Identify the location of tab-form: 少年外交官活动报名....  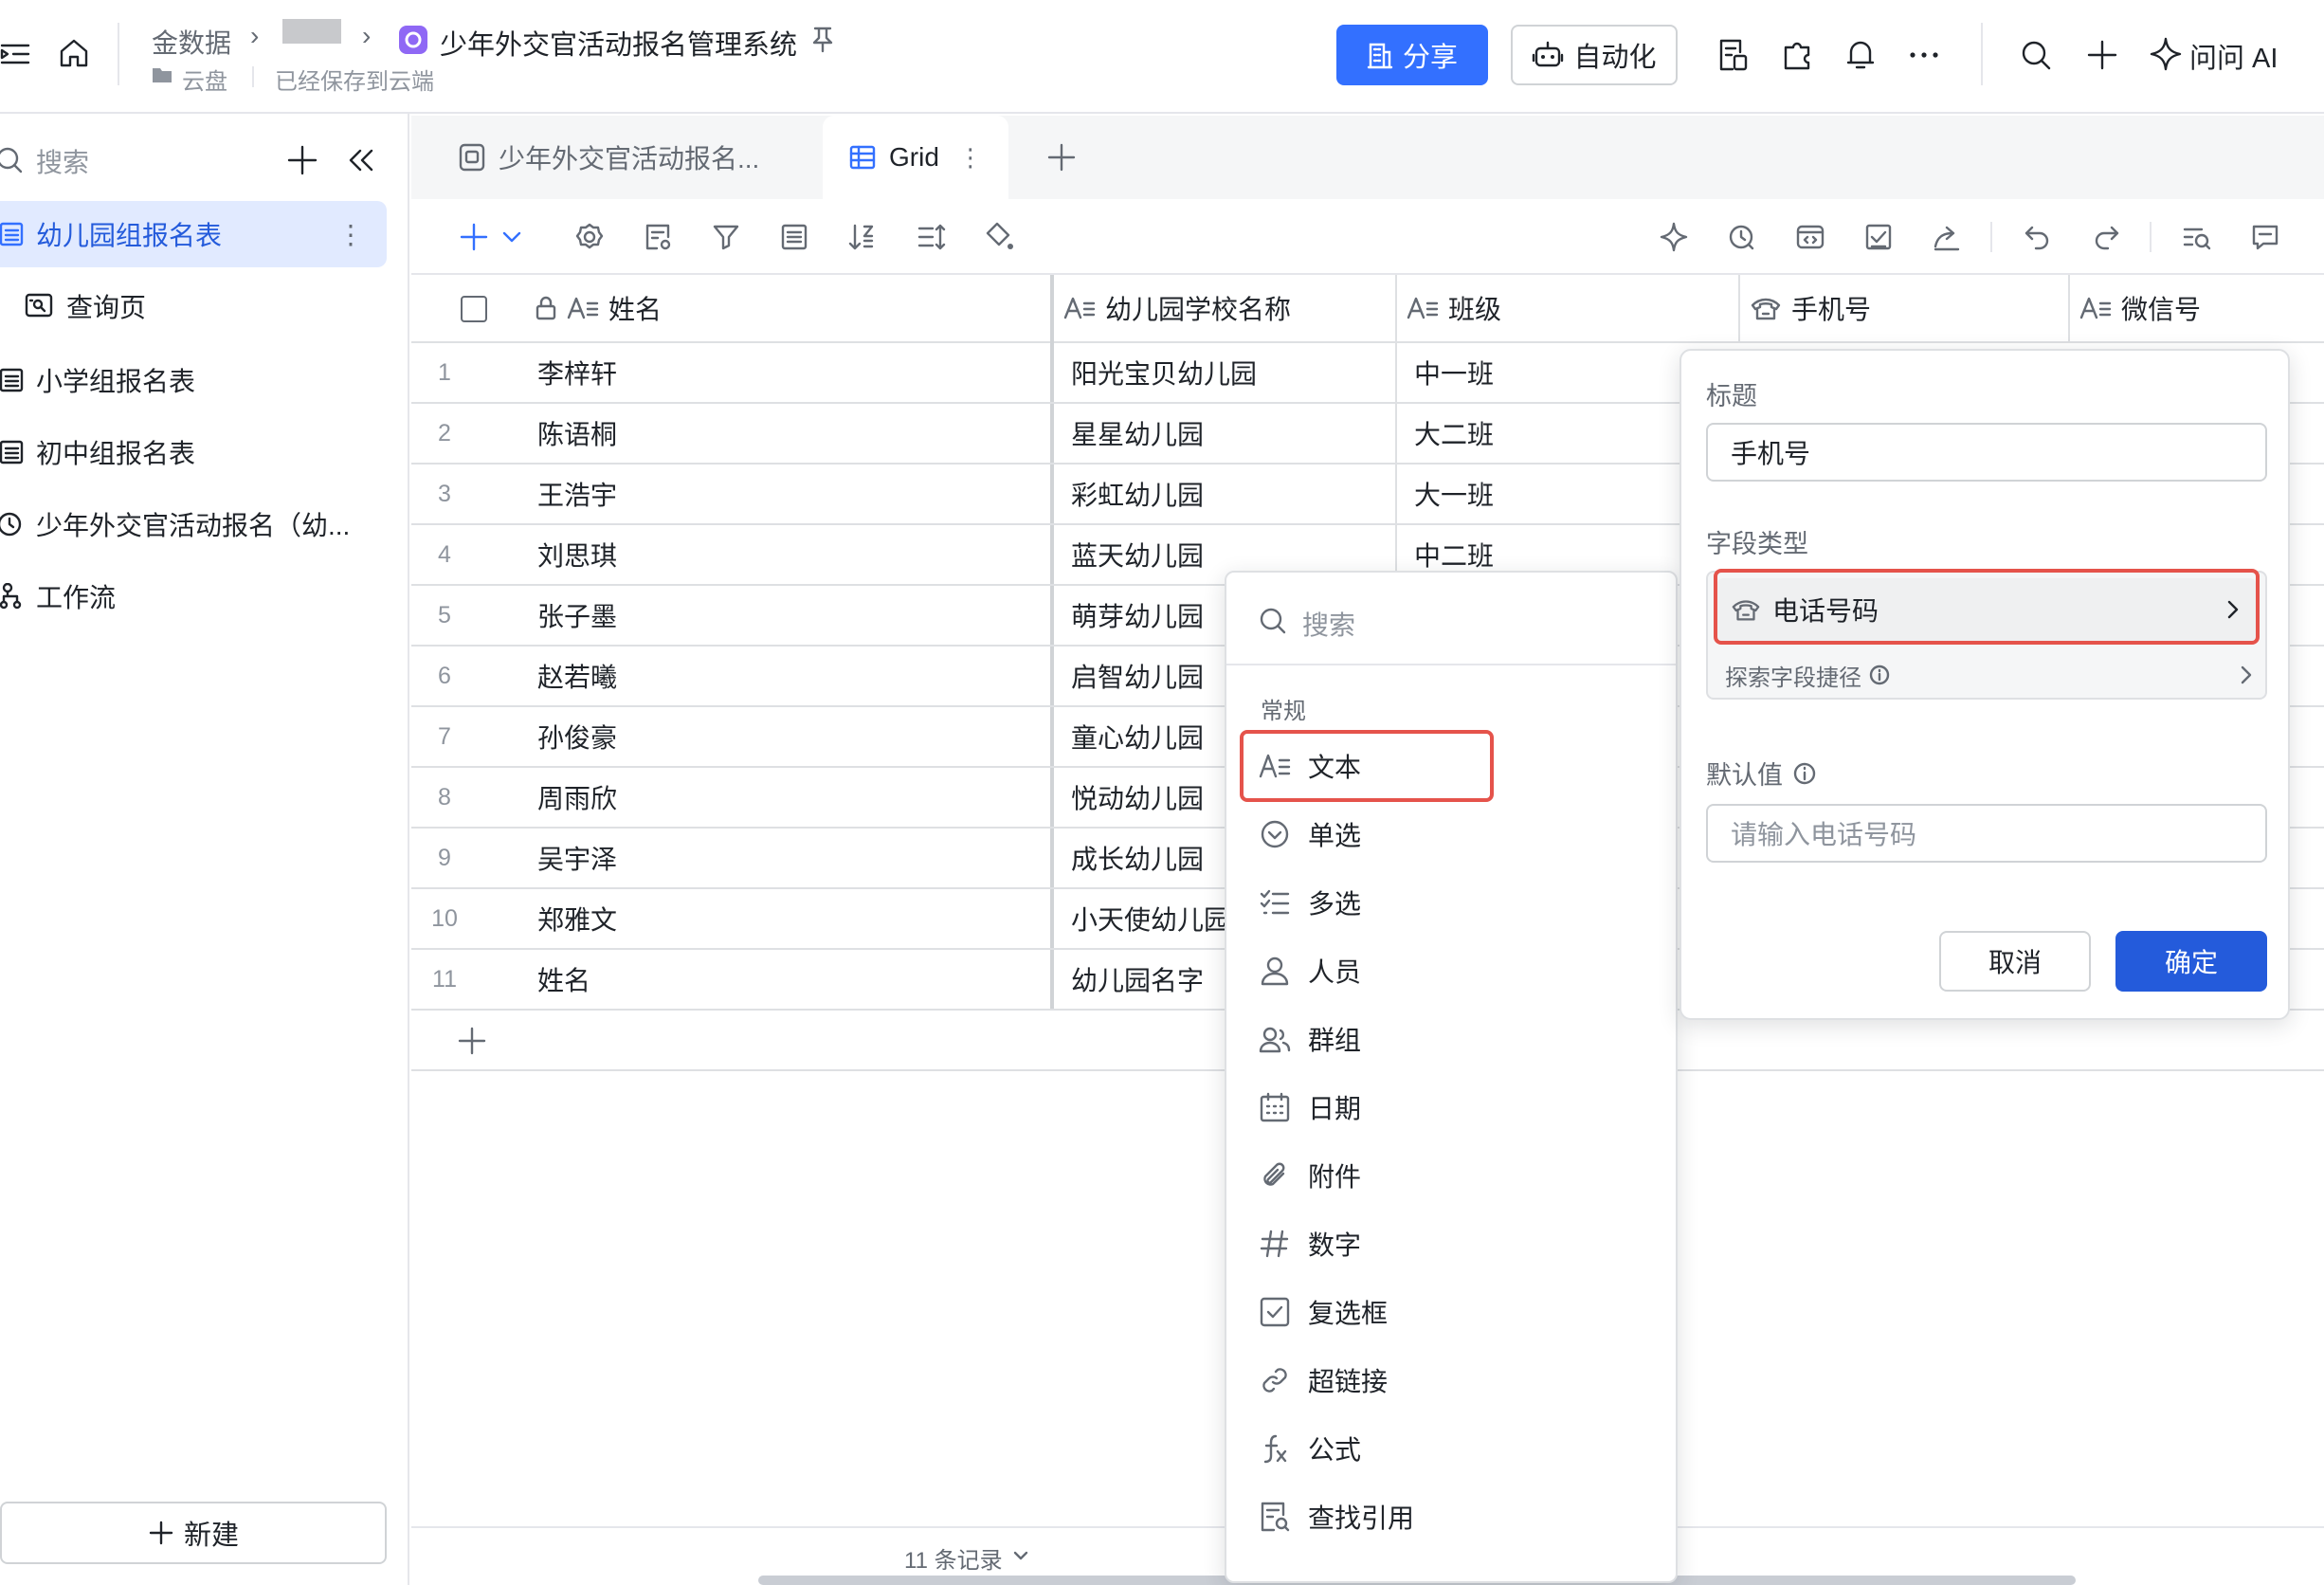
(609, 157).